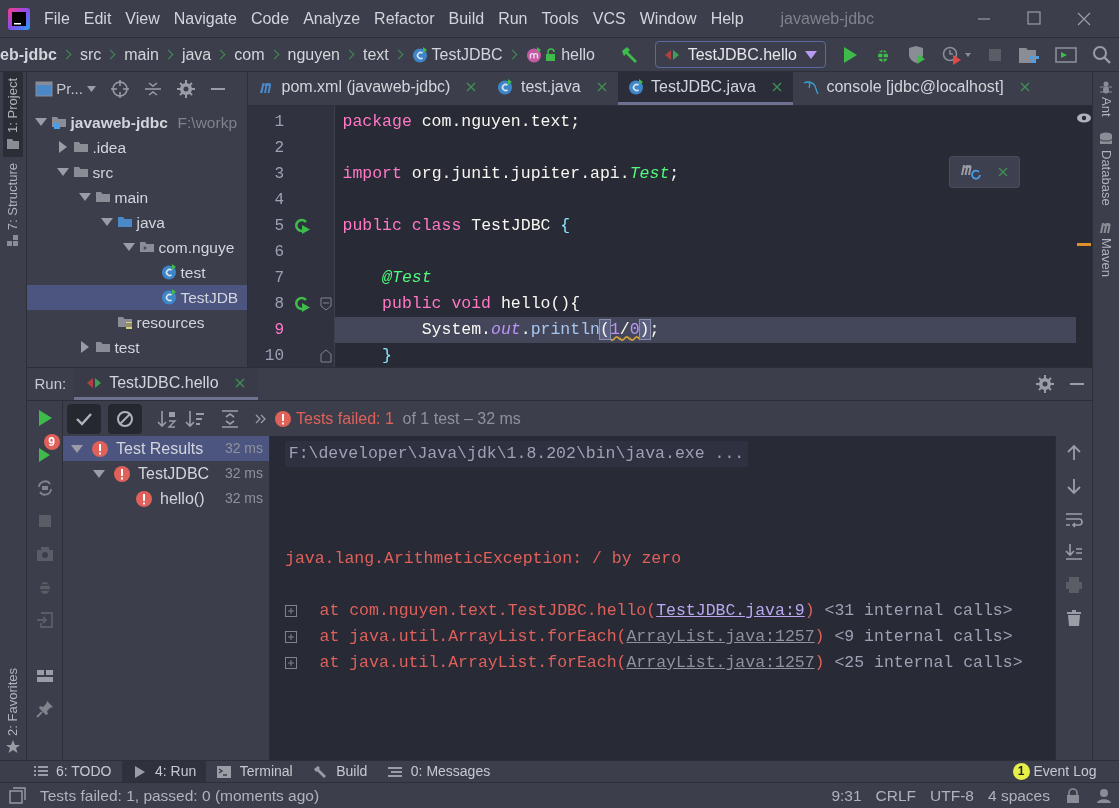  I want to click on breadcrumb-item: main, so click(141, 54).